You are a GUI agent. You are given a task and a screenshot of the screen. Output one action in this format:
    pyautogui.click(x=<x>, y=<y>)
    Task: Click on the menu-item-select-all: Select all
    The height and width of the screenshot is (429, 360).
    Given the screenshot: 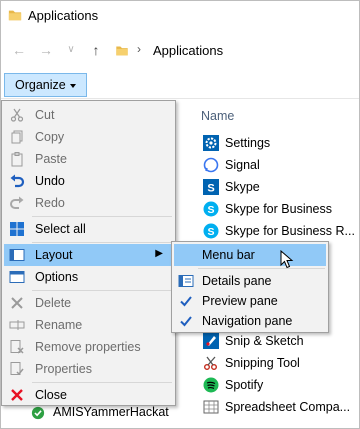 What is the action you would take?
    pyautogui.click(x=88, y=229)
    